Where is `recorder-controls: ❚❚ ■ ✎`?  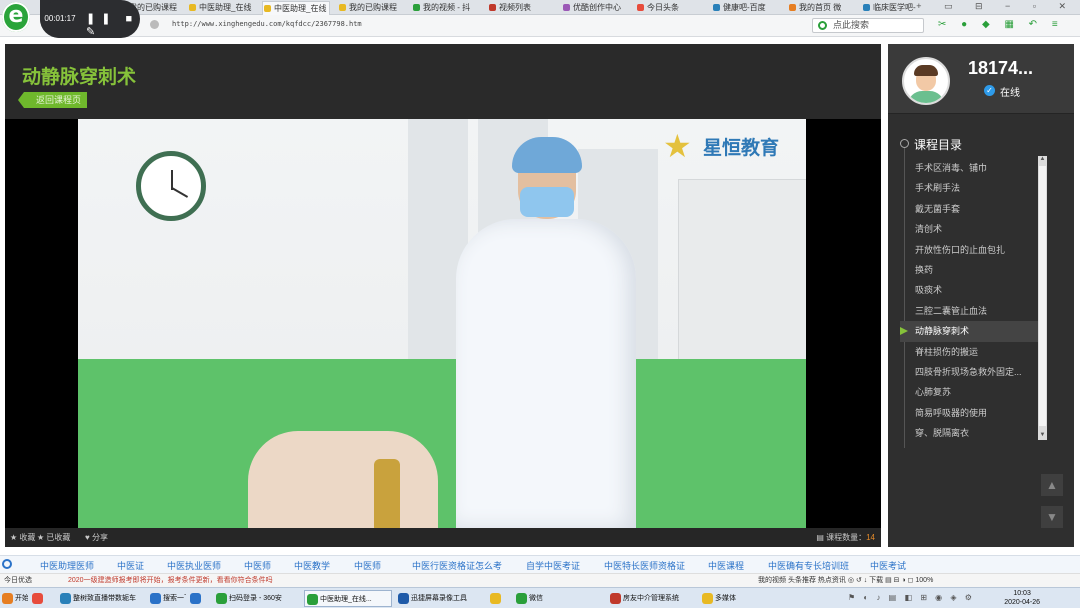
recorder-controls: ❚❚ ■ ✎ is located at coordinates (113, 25).